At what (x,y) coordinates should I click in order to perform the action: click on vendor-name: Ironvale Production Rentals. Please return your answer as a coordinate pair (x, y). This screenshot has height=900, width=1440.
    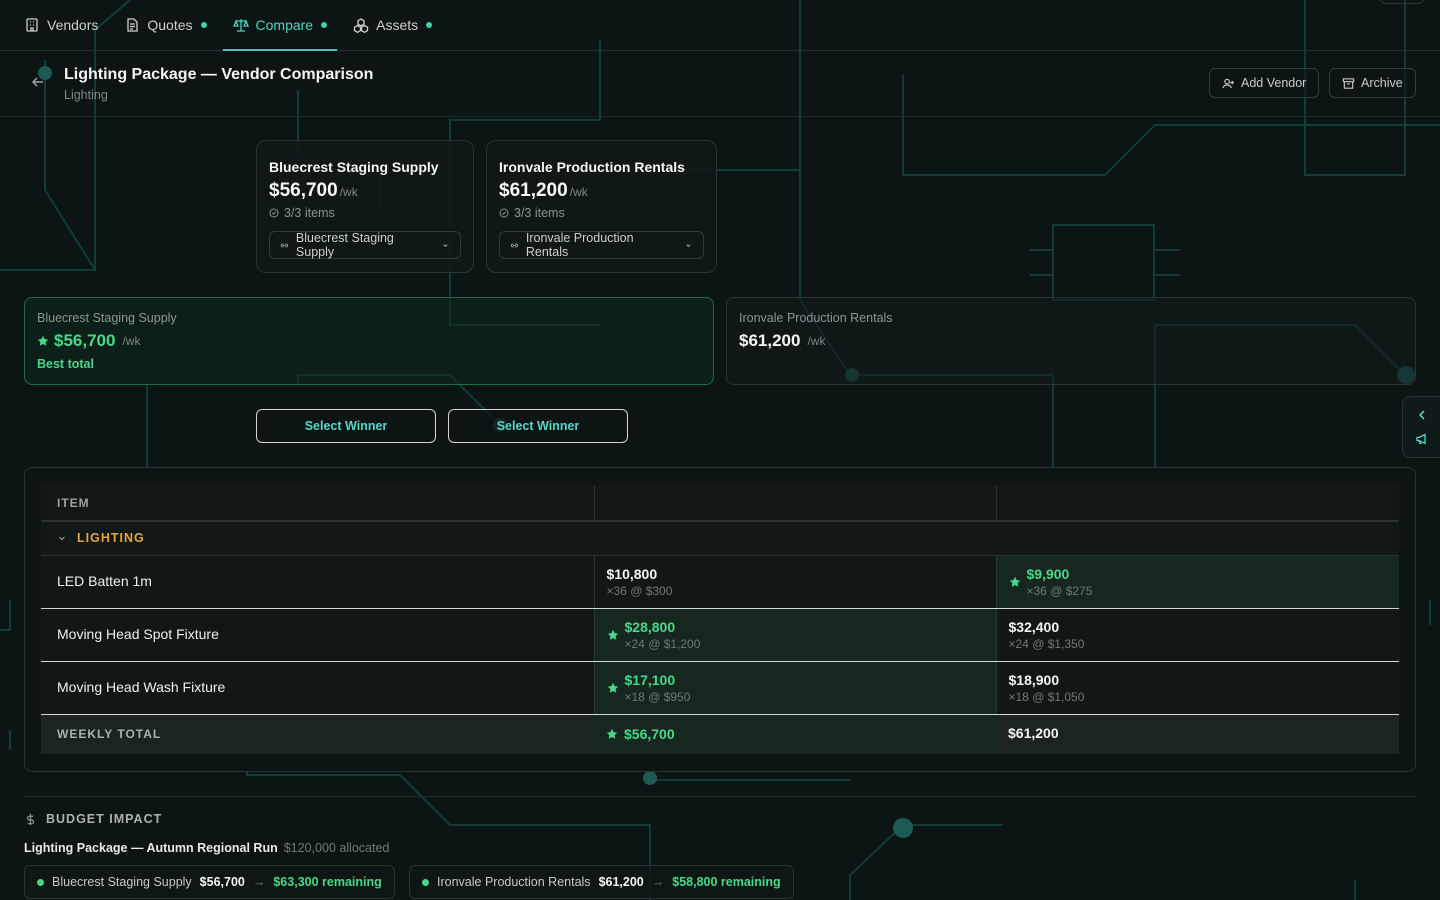
    Looking at the image, I should click on (592, 167).